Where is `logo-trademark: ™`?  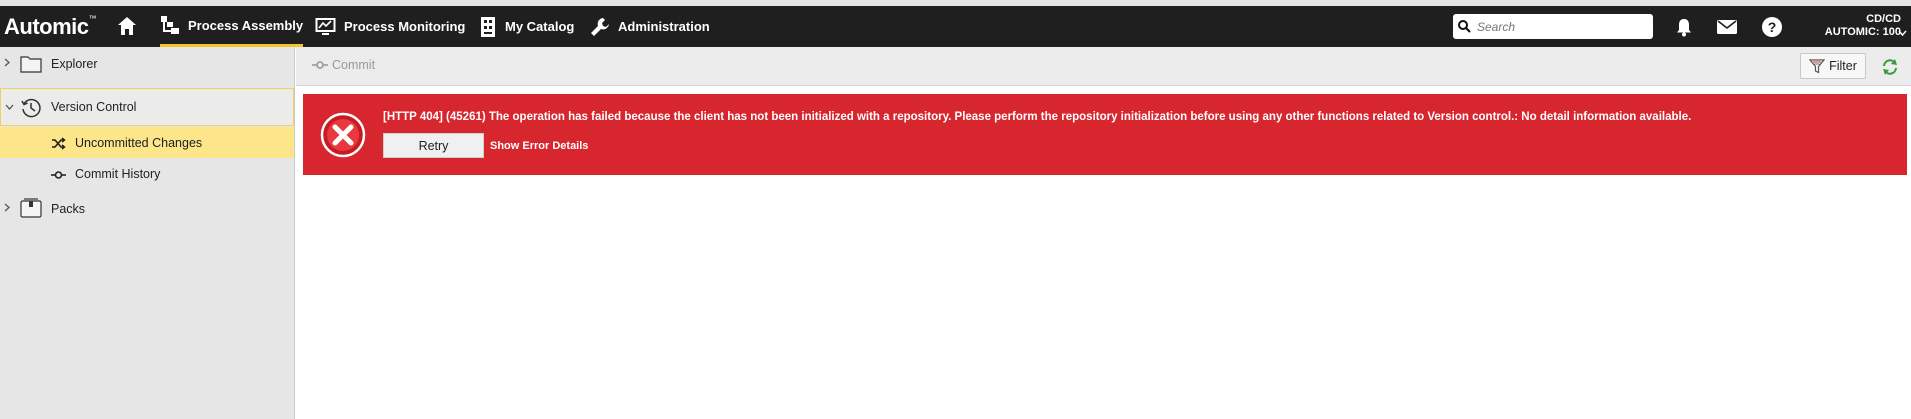
logo-trademark: ™ is located at coordinates (92, 18).